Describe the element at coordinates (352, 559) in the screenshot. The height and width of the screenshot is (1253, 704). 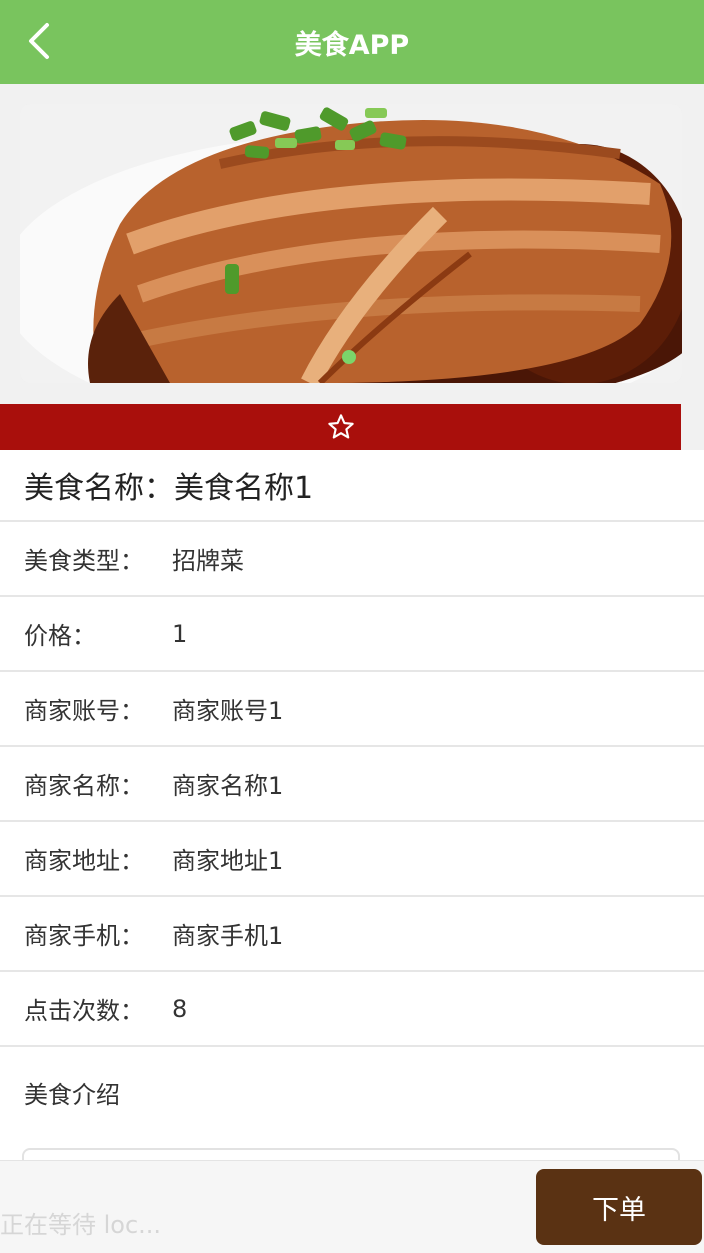
I see `field-row-type: 美食类型： 招牌菜` at that location.